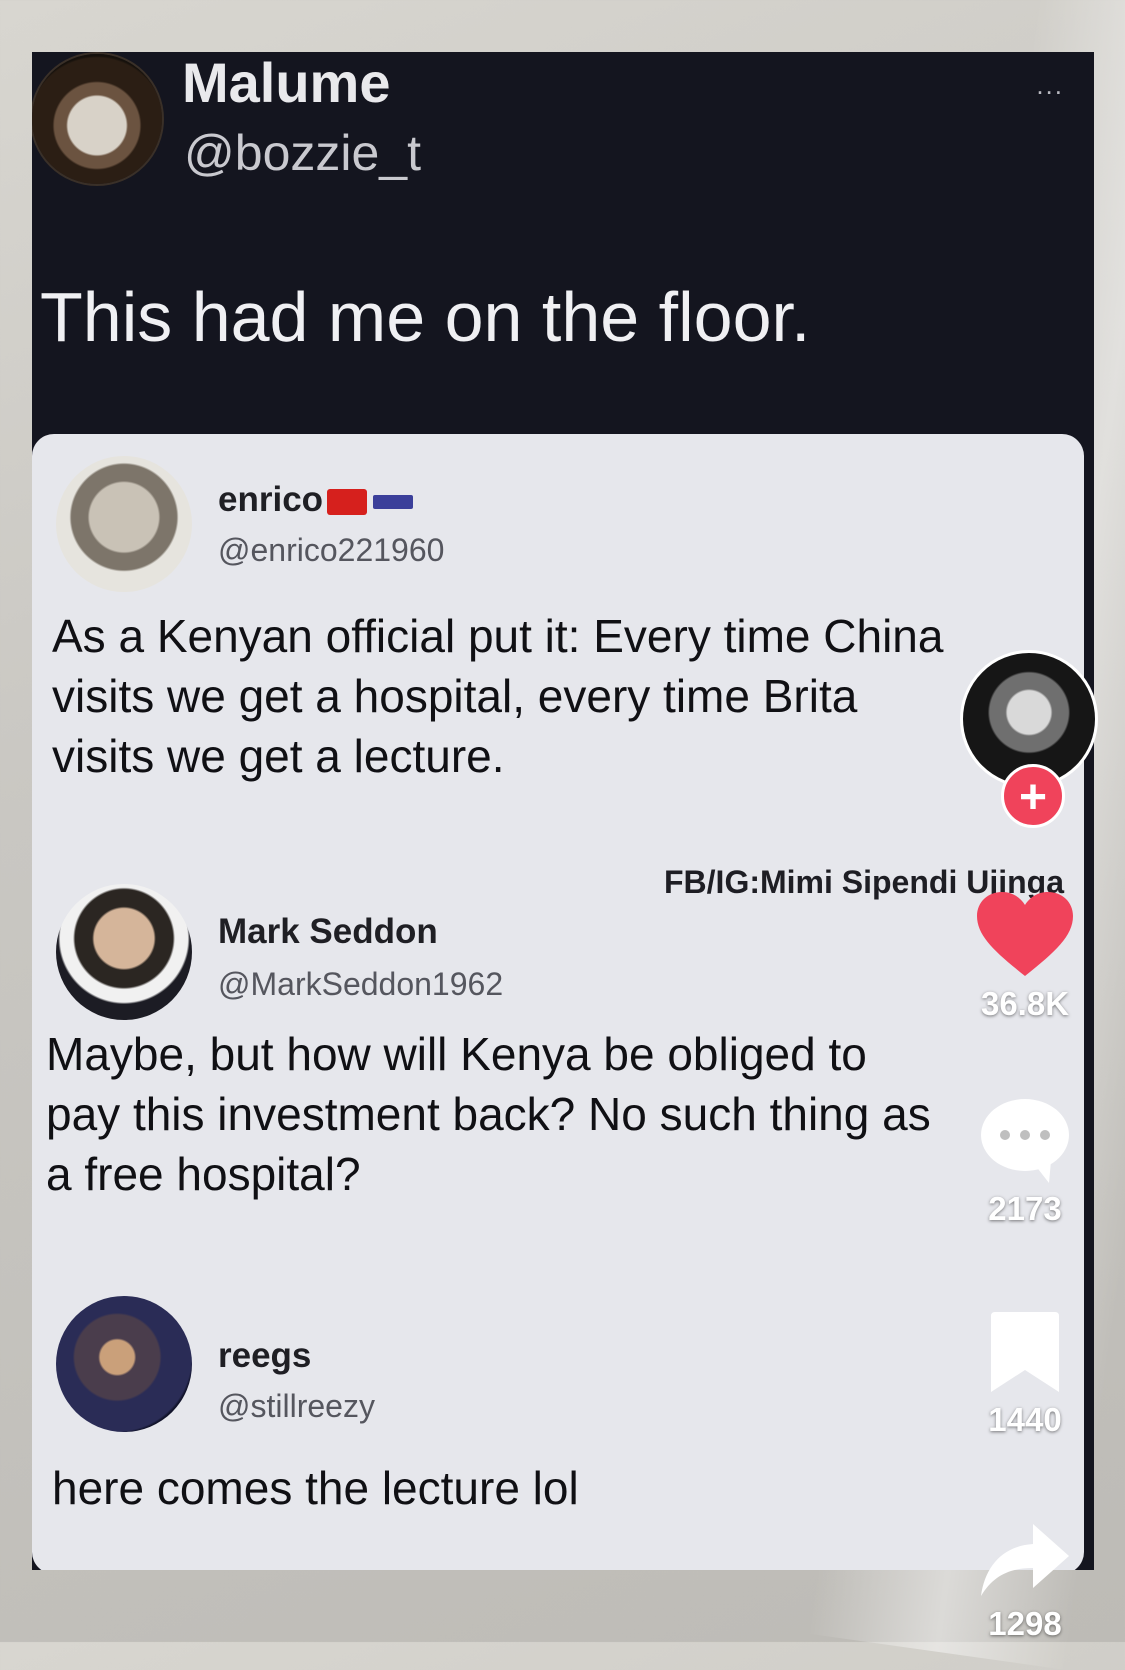 Image resolution: width=1125 pixels, height=1670 pixels. I want to click on post-author-handle: @enrico221960, so click(331, 550).